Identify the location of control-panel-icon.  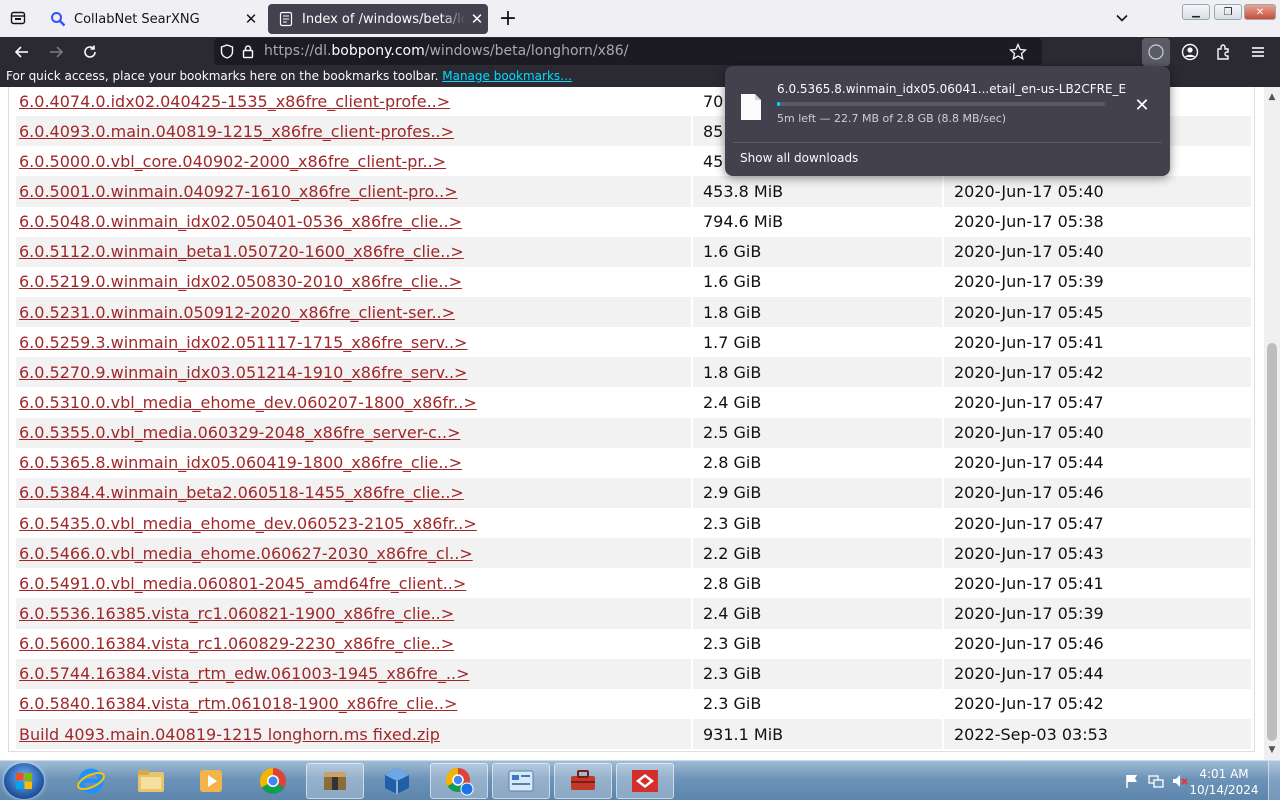
(521, 781).